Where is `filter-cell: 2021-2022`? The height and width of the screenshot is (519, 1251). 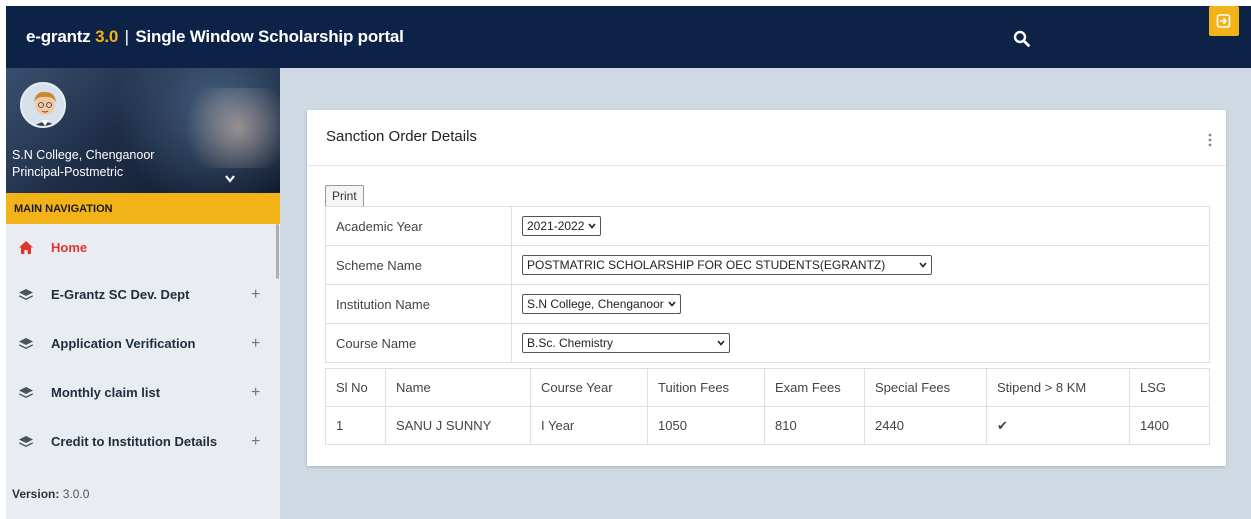
filter-cell: 2021-2022 is located at coordinates (860, 226).